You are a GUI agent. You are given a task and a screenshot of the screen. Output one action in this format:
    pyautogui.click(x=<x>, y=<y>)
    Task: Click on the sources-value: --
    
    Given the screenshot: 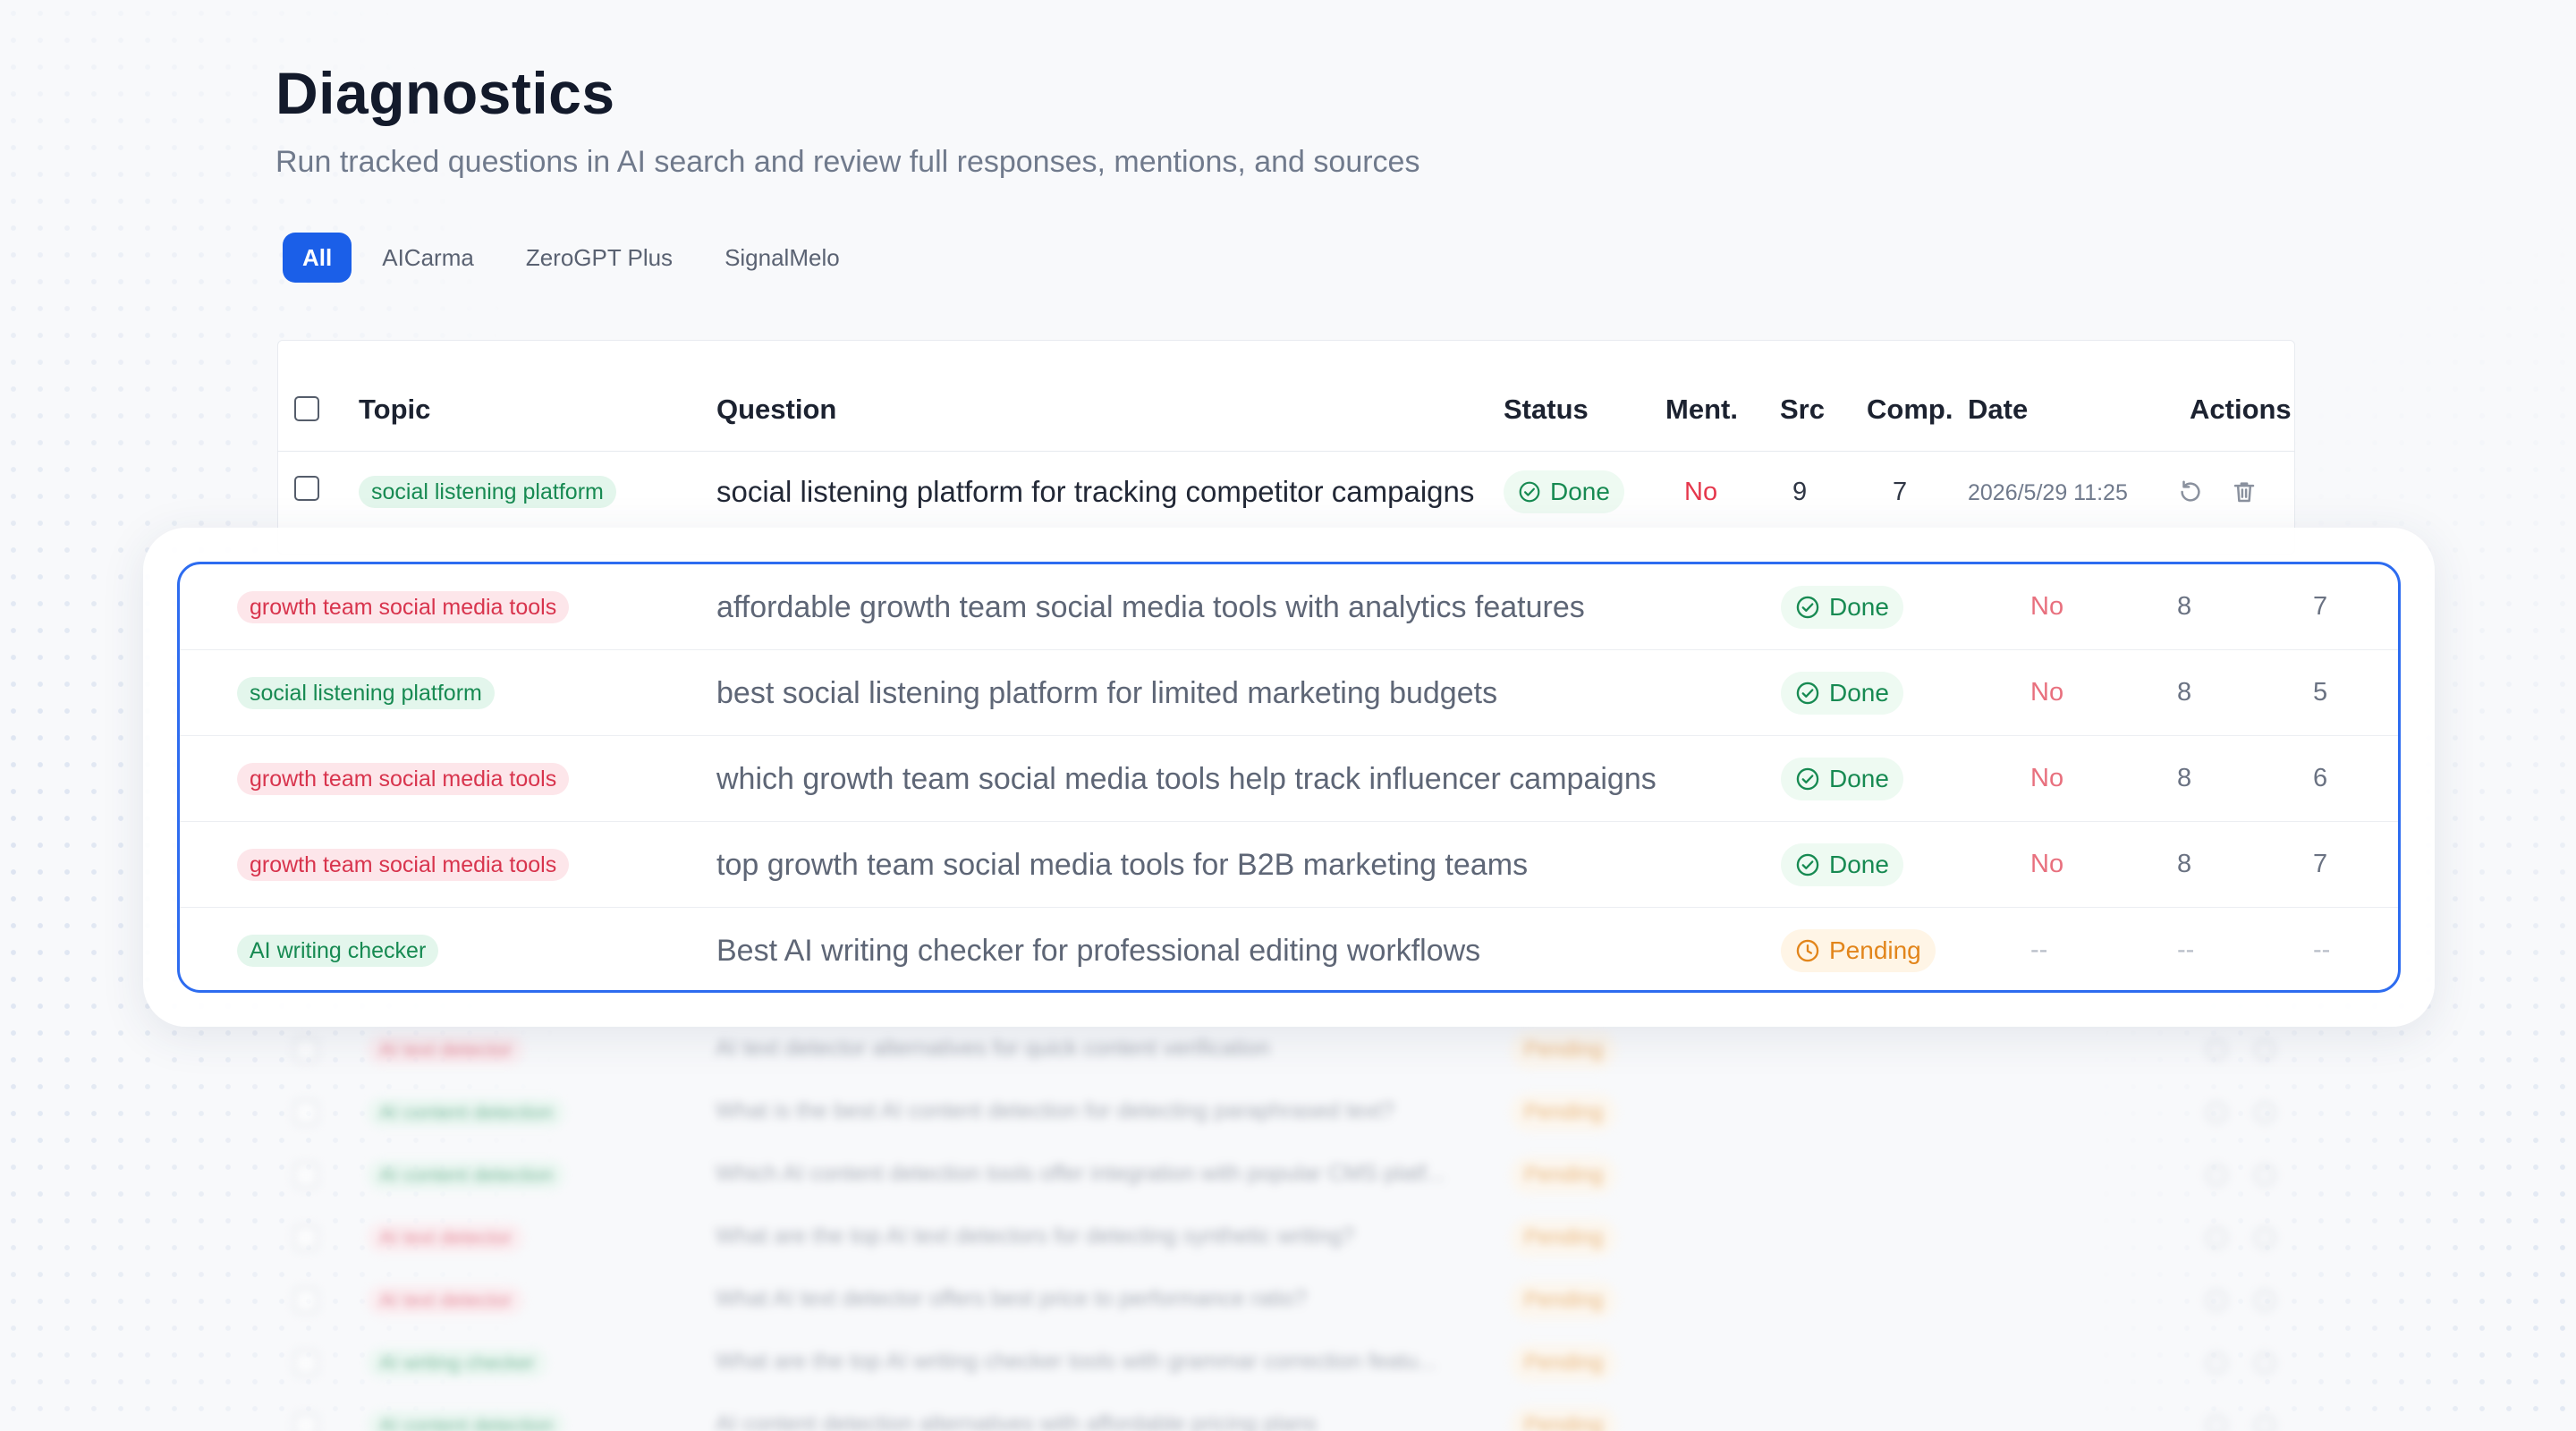 What is the action you would take?
    pyautogui.click(x=2186, y=950)
    